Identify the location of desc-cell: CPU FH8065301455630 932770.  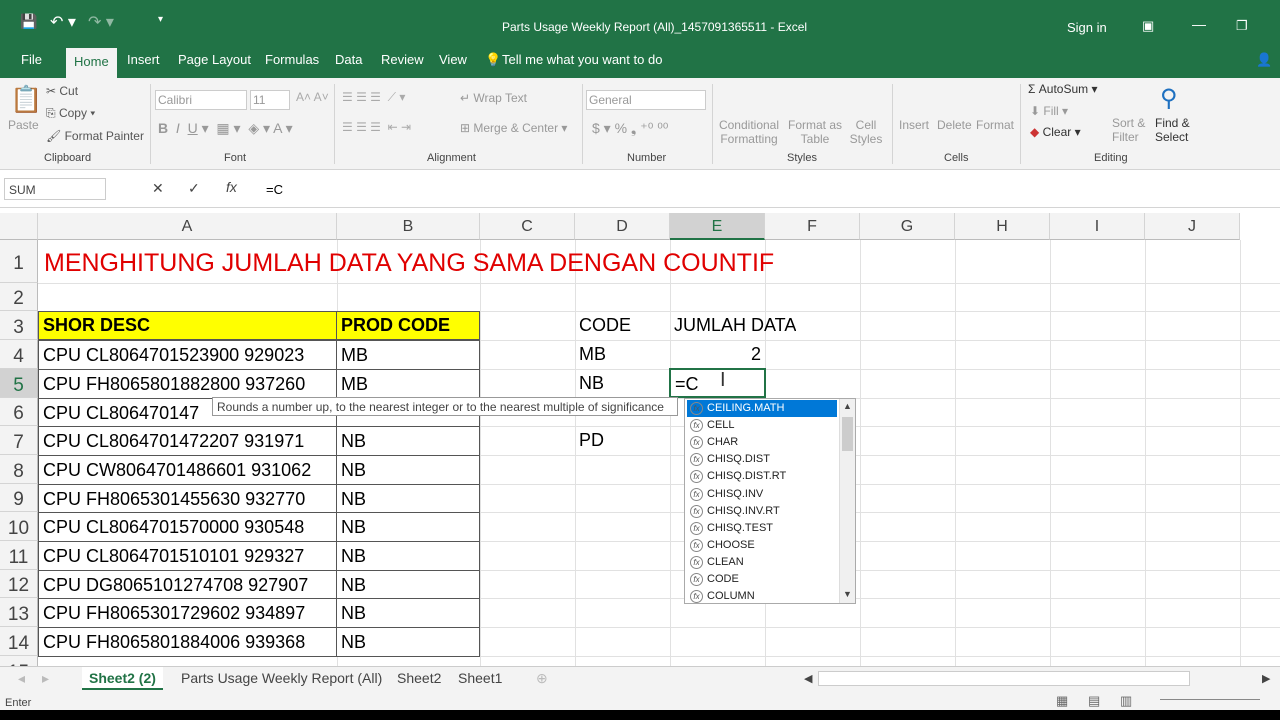
(187, 499).